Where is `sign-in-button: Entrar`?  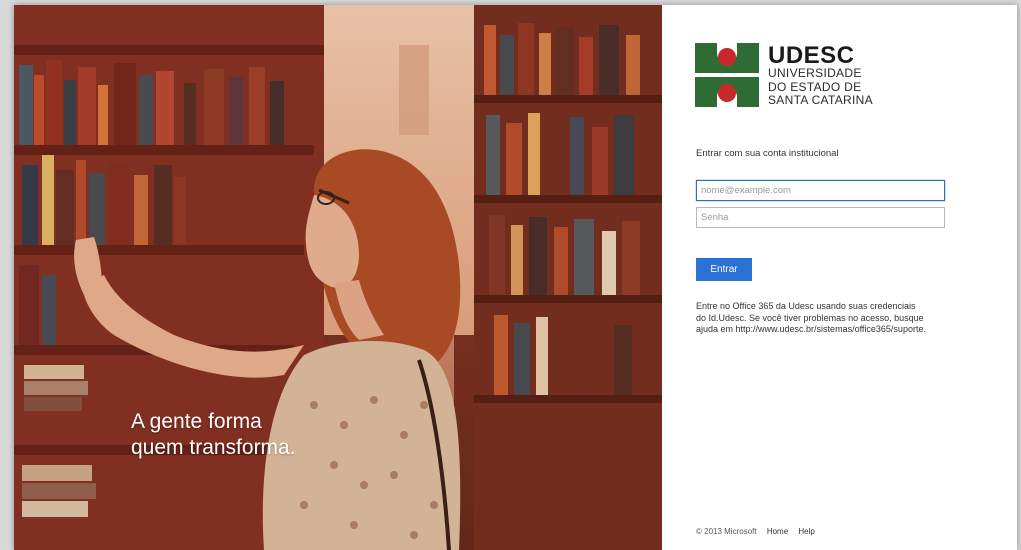
sign-in-button: Entrar is located at coordinates (724, 269).